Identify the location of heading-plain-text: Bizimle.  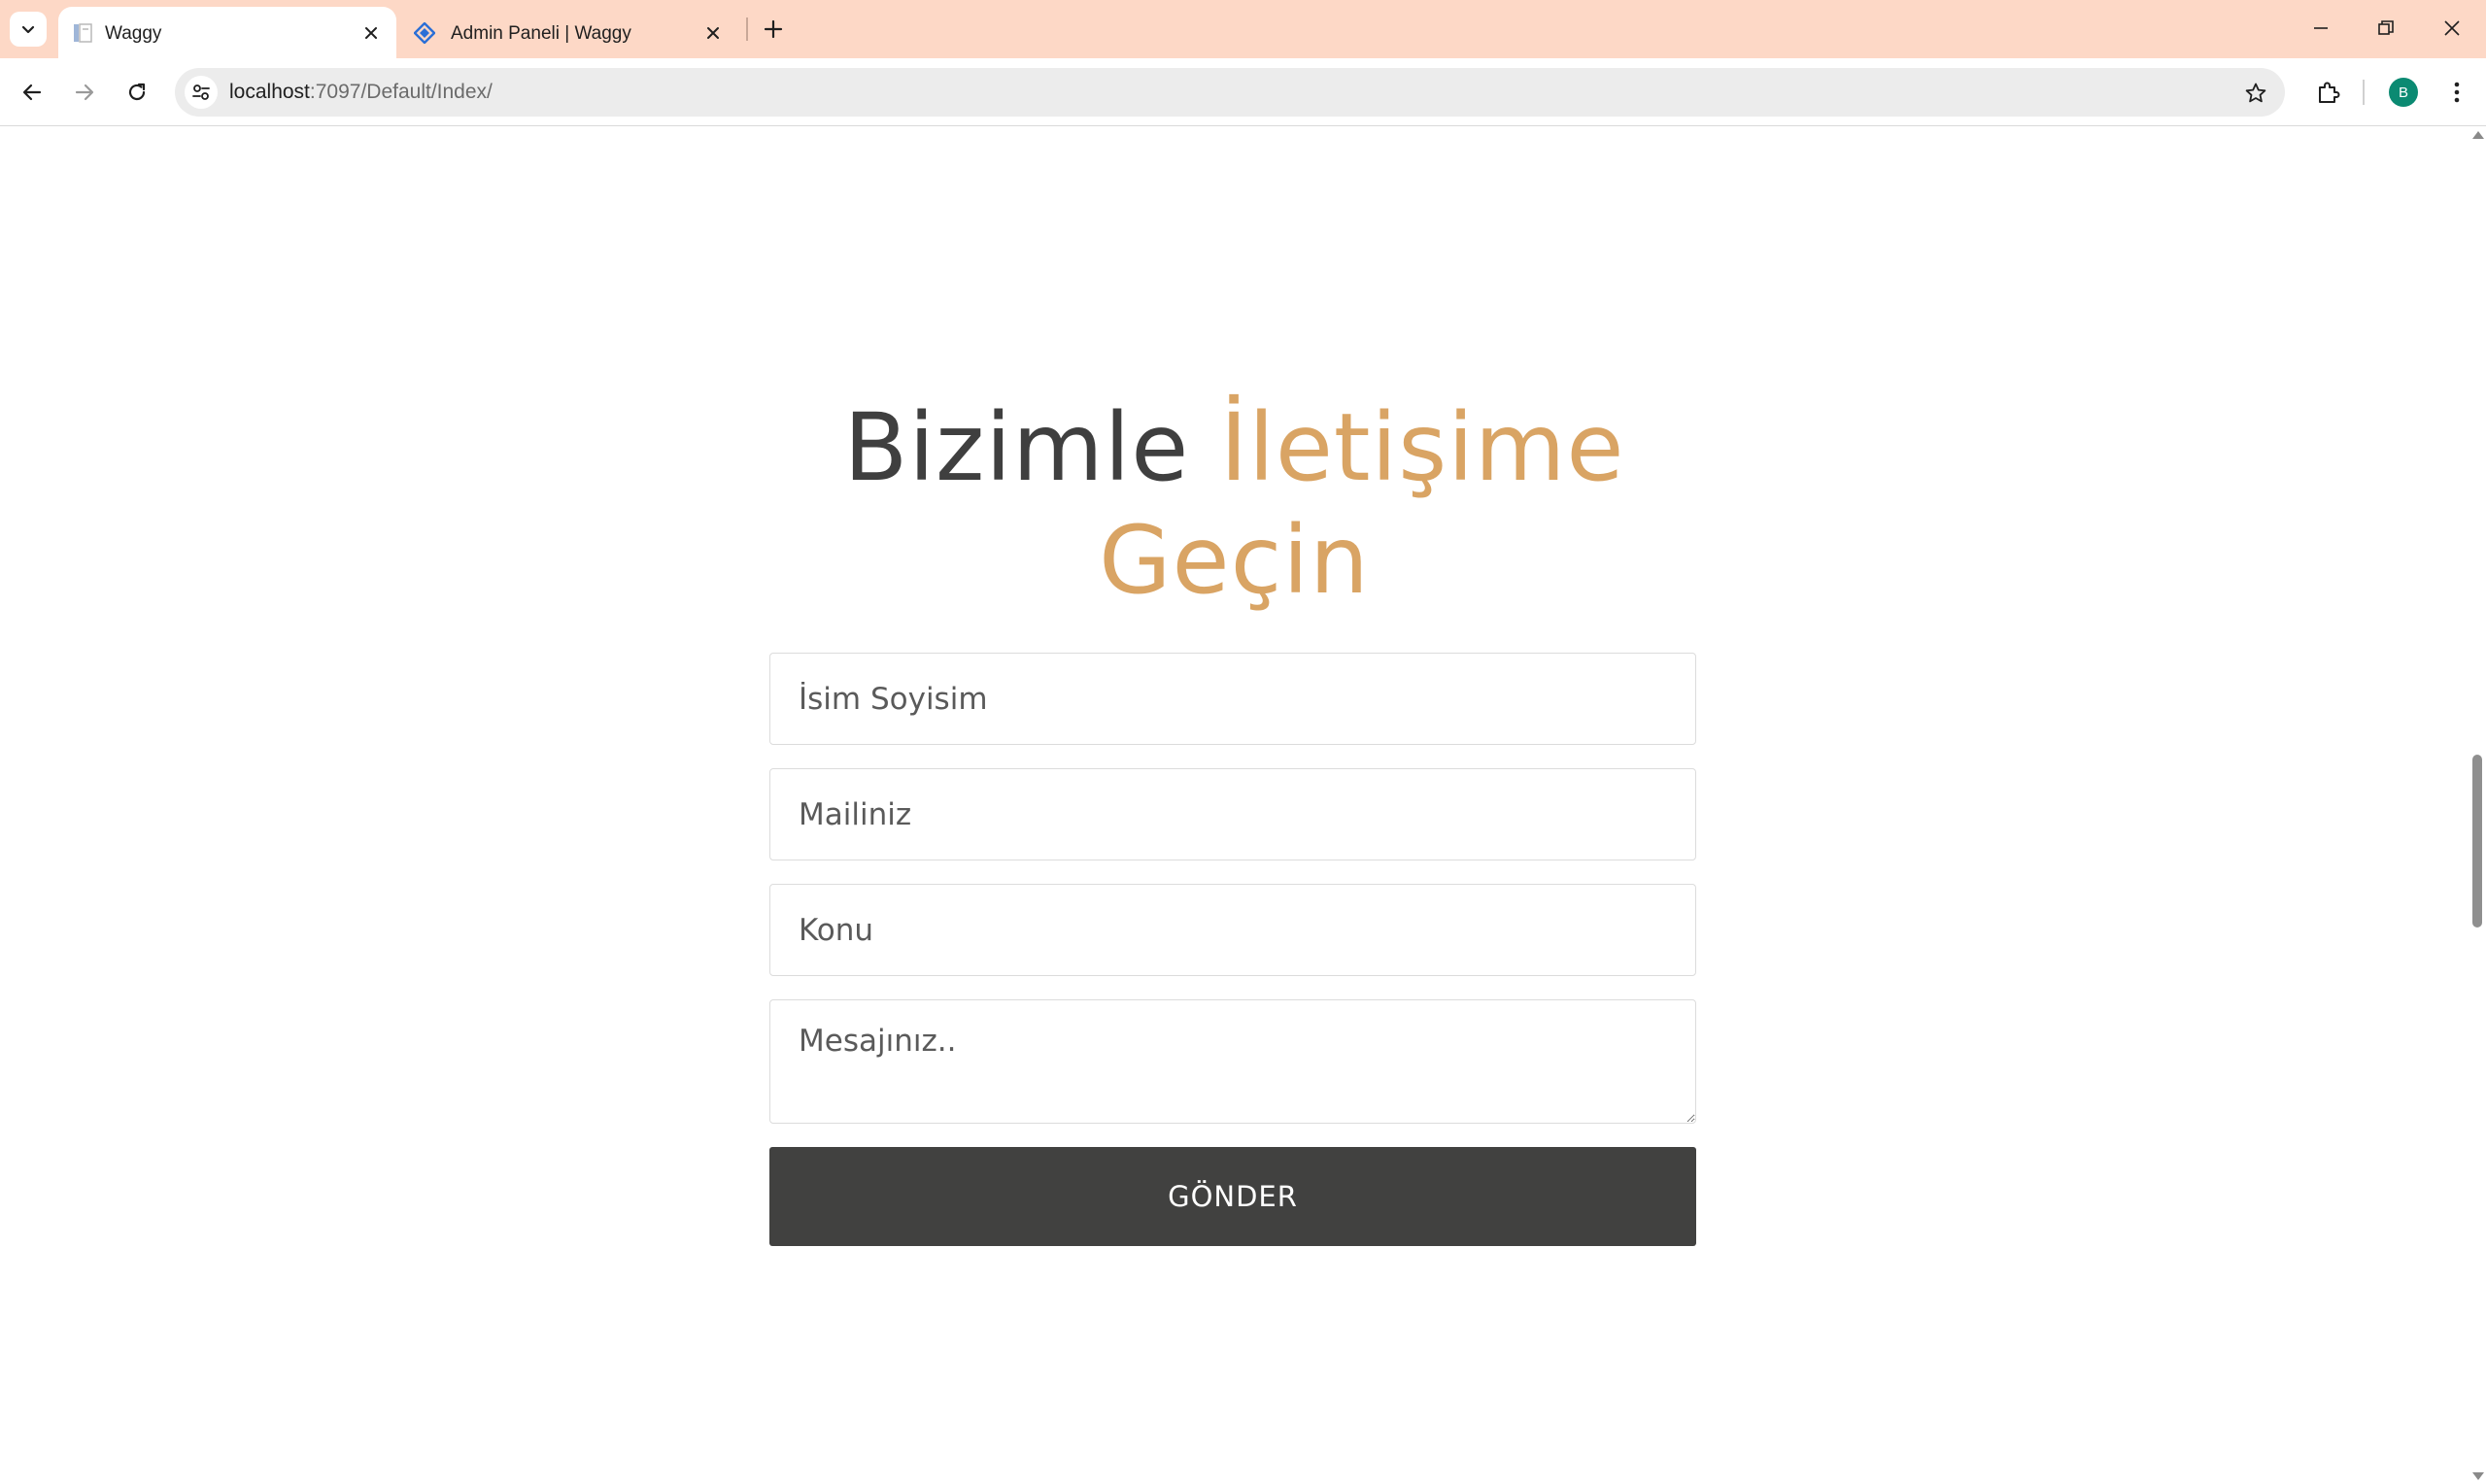
(1031, 447).